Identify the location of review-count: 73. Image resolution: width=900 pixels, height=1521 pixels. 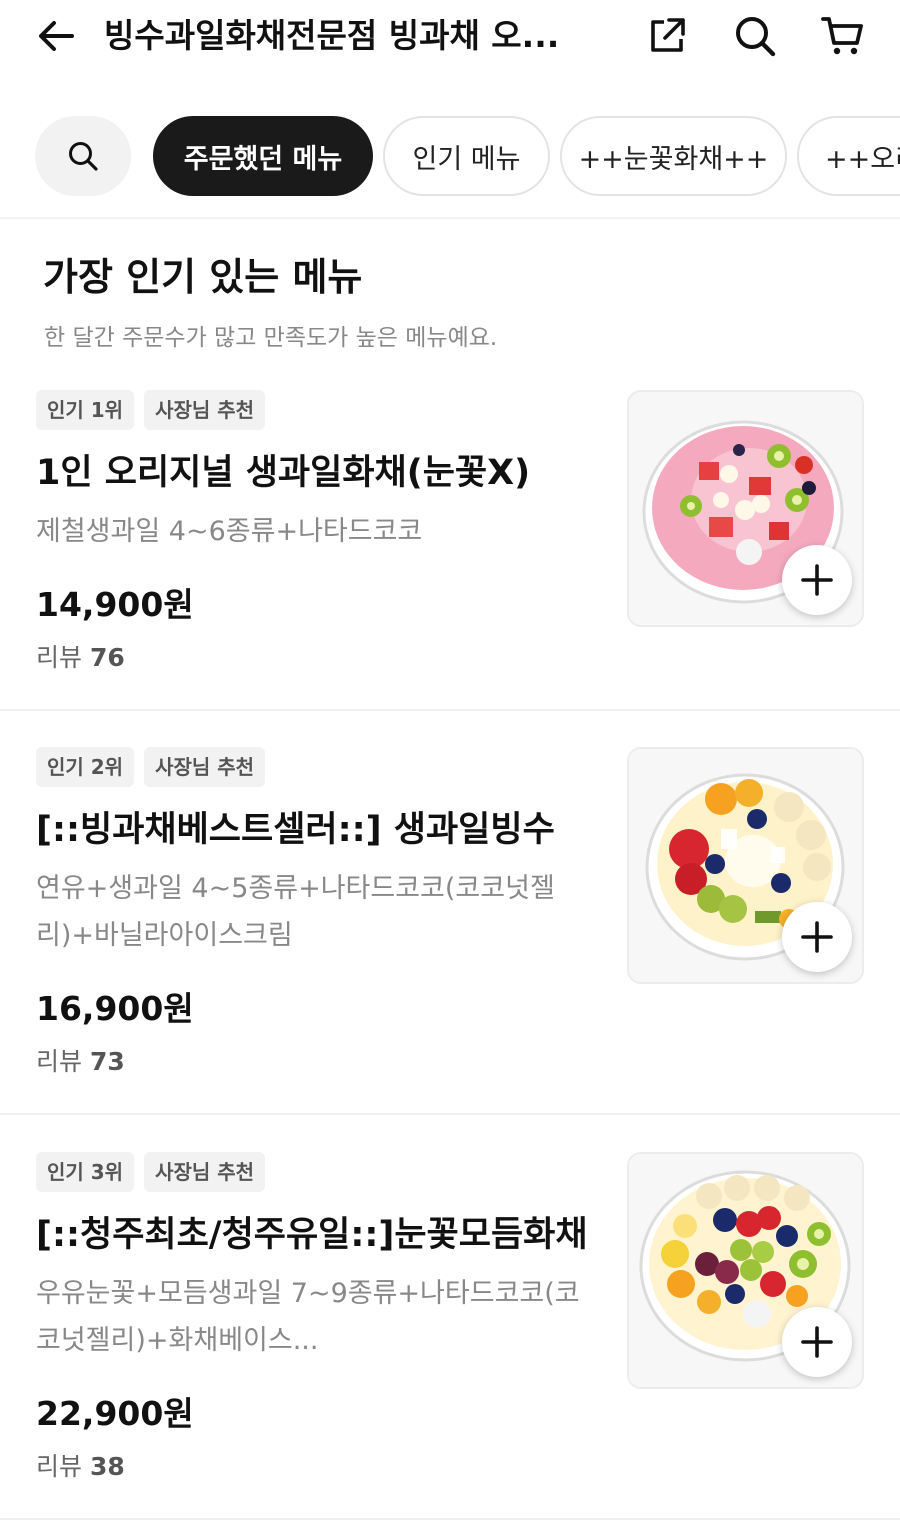
(107, 1061).